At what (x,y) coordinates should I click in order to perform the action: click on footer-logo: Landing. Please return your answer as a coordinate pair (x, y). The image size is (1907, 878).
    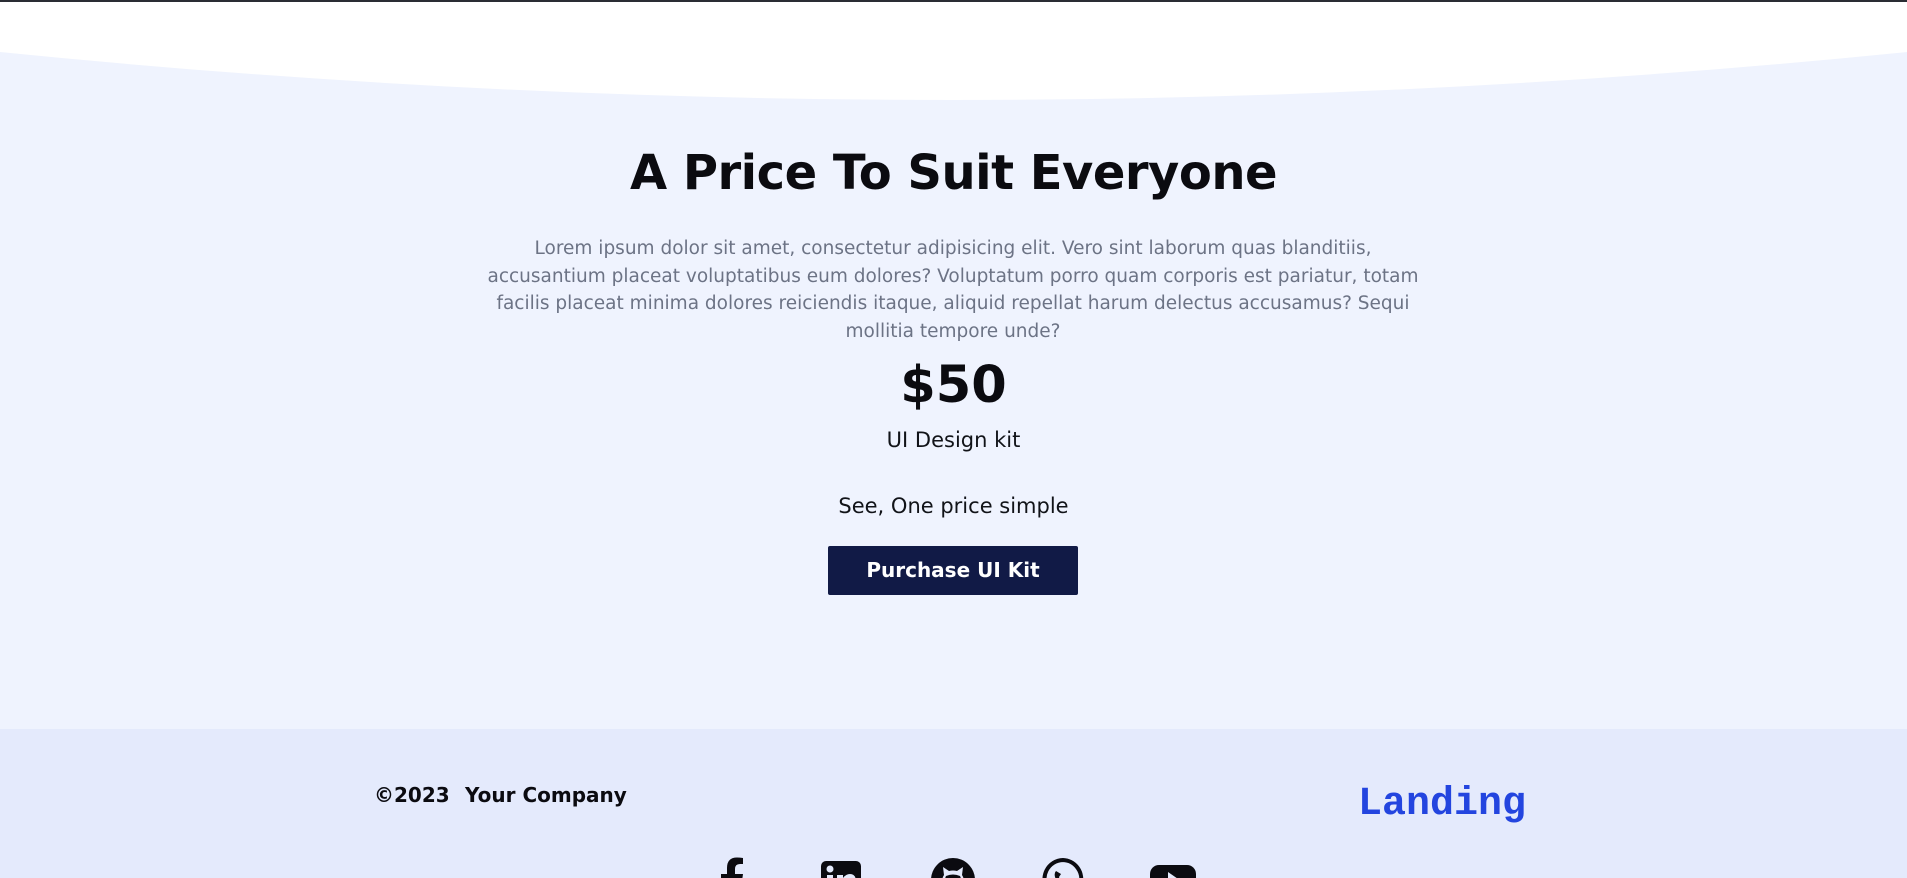
    Looking at the image, I should click on (1442, 804).